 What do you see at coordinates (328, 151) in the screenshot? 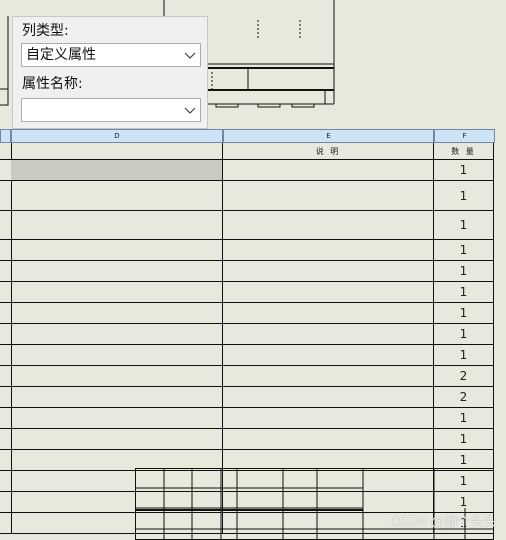
I see `description-header: 说 明` at bounding box center [328, 151].